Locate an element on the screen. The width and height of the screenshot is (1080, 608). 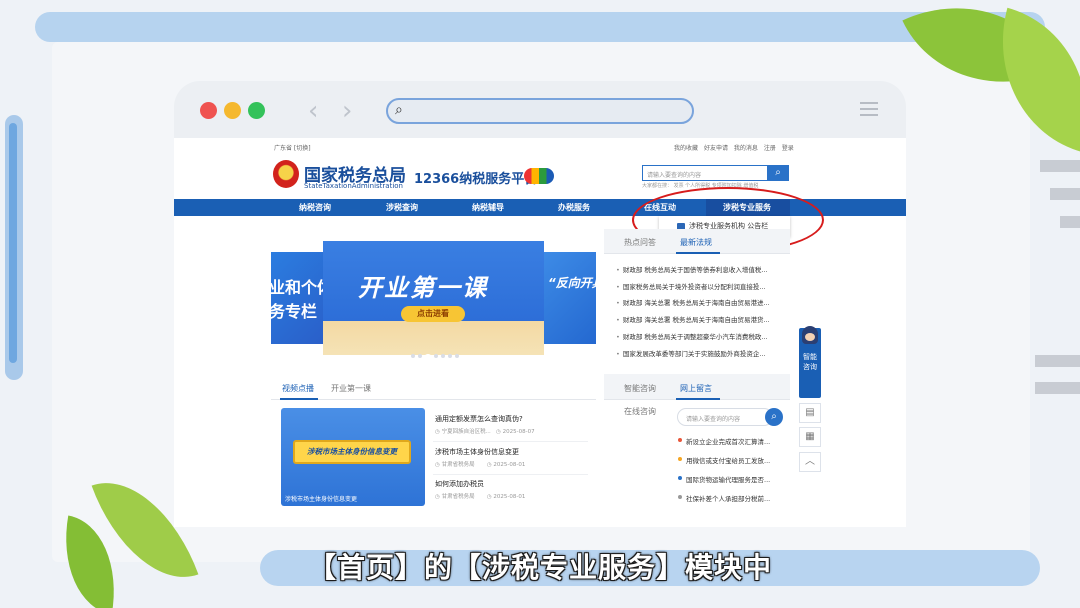
location-switch: 广东省 [切换] is located at coordinates (292, 147).